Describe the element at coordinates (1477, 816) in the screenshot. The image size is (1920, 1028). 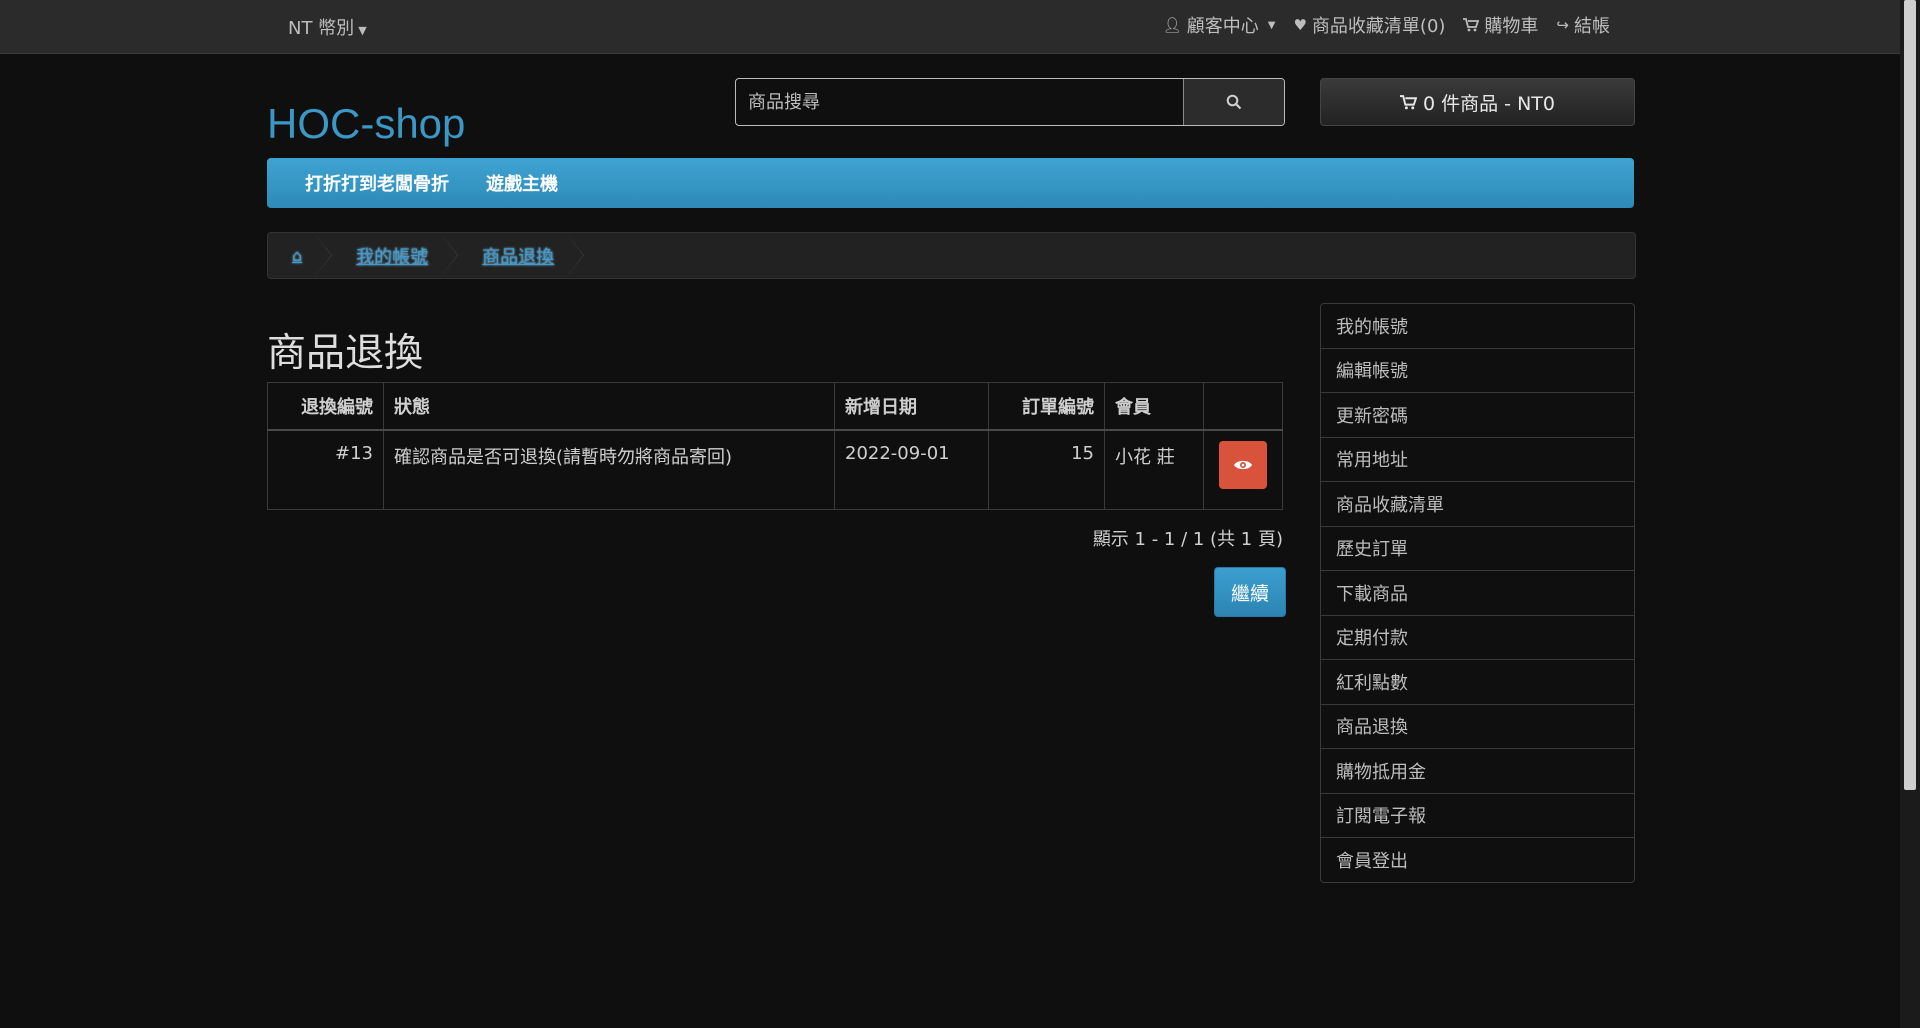
I see `sidebar-item-newsletter: 訂閱電子報` at that location.